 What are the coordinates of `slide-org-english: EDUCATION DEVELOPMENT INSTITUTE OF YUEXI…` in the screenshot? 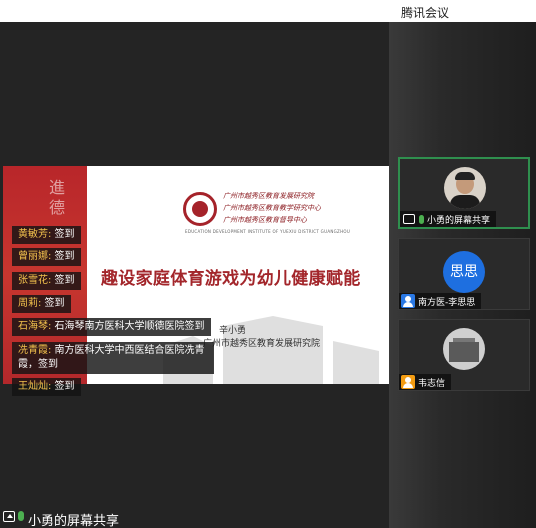 It's located at (268, 231).